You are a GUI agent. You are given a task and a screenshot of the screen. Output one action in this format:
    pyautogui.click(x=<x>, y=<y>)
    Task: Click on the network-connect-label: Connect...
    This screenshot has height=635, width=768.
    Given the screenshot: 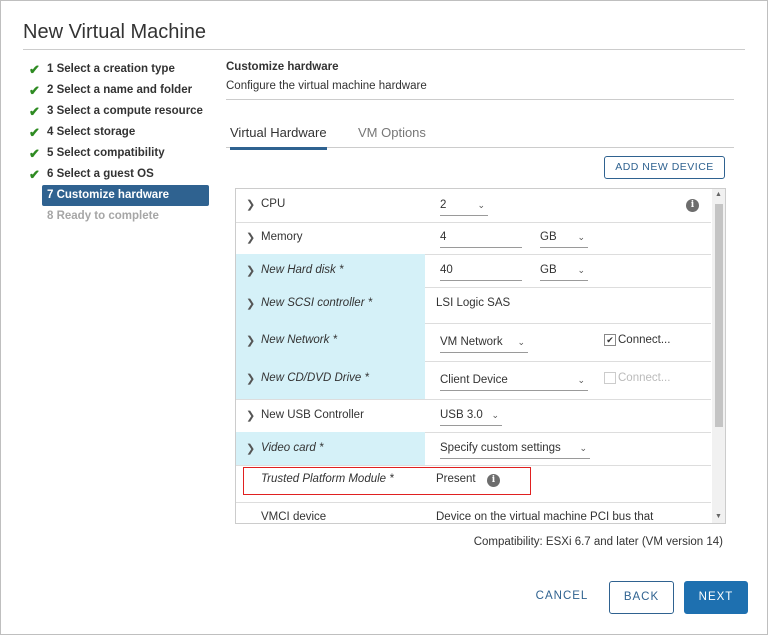 What is the action you would take?
    pyautogui.click(x=644, y=340)
    